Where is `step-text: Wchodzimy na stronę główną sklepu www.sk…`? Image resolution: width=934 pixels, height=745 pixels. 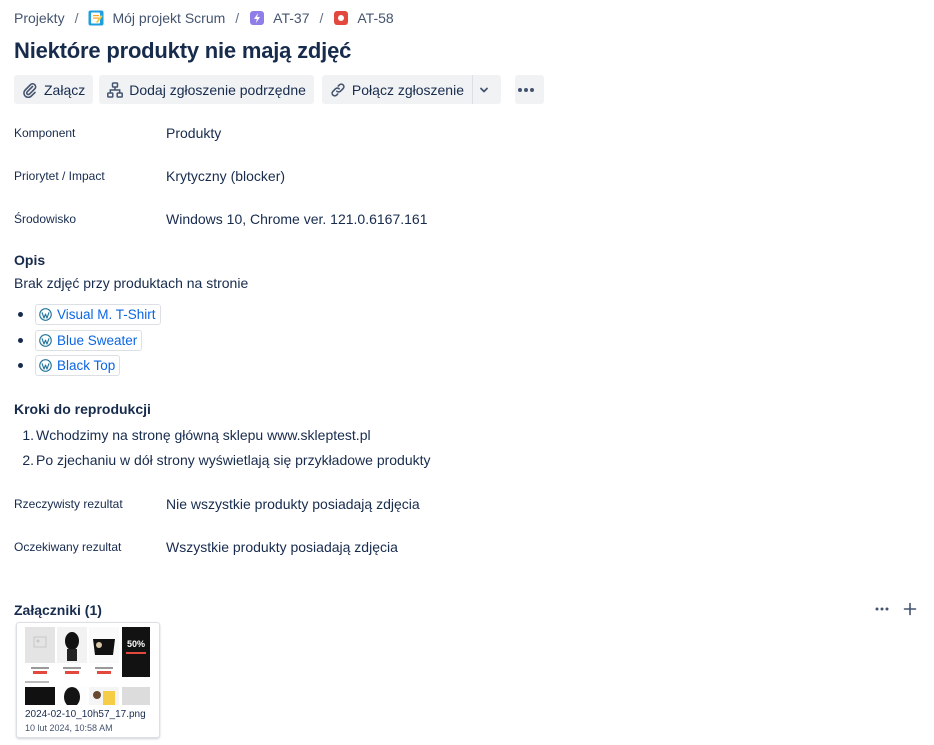 step-text: Wchodzimy na stronę główną sklepu www.sk… is located at coordinates (203, 434).